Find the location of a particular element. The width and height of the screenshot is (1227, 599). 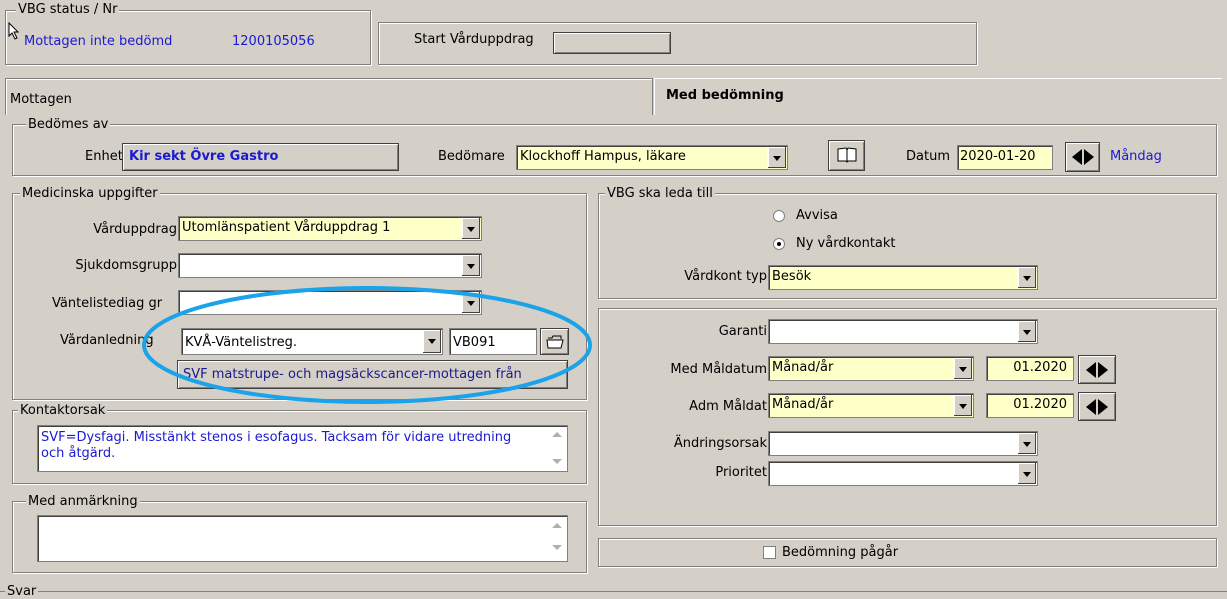

med-maldatum-dropdown-icon is located at coordinates (962, 368).